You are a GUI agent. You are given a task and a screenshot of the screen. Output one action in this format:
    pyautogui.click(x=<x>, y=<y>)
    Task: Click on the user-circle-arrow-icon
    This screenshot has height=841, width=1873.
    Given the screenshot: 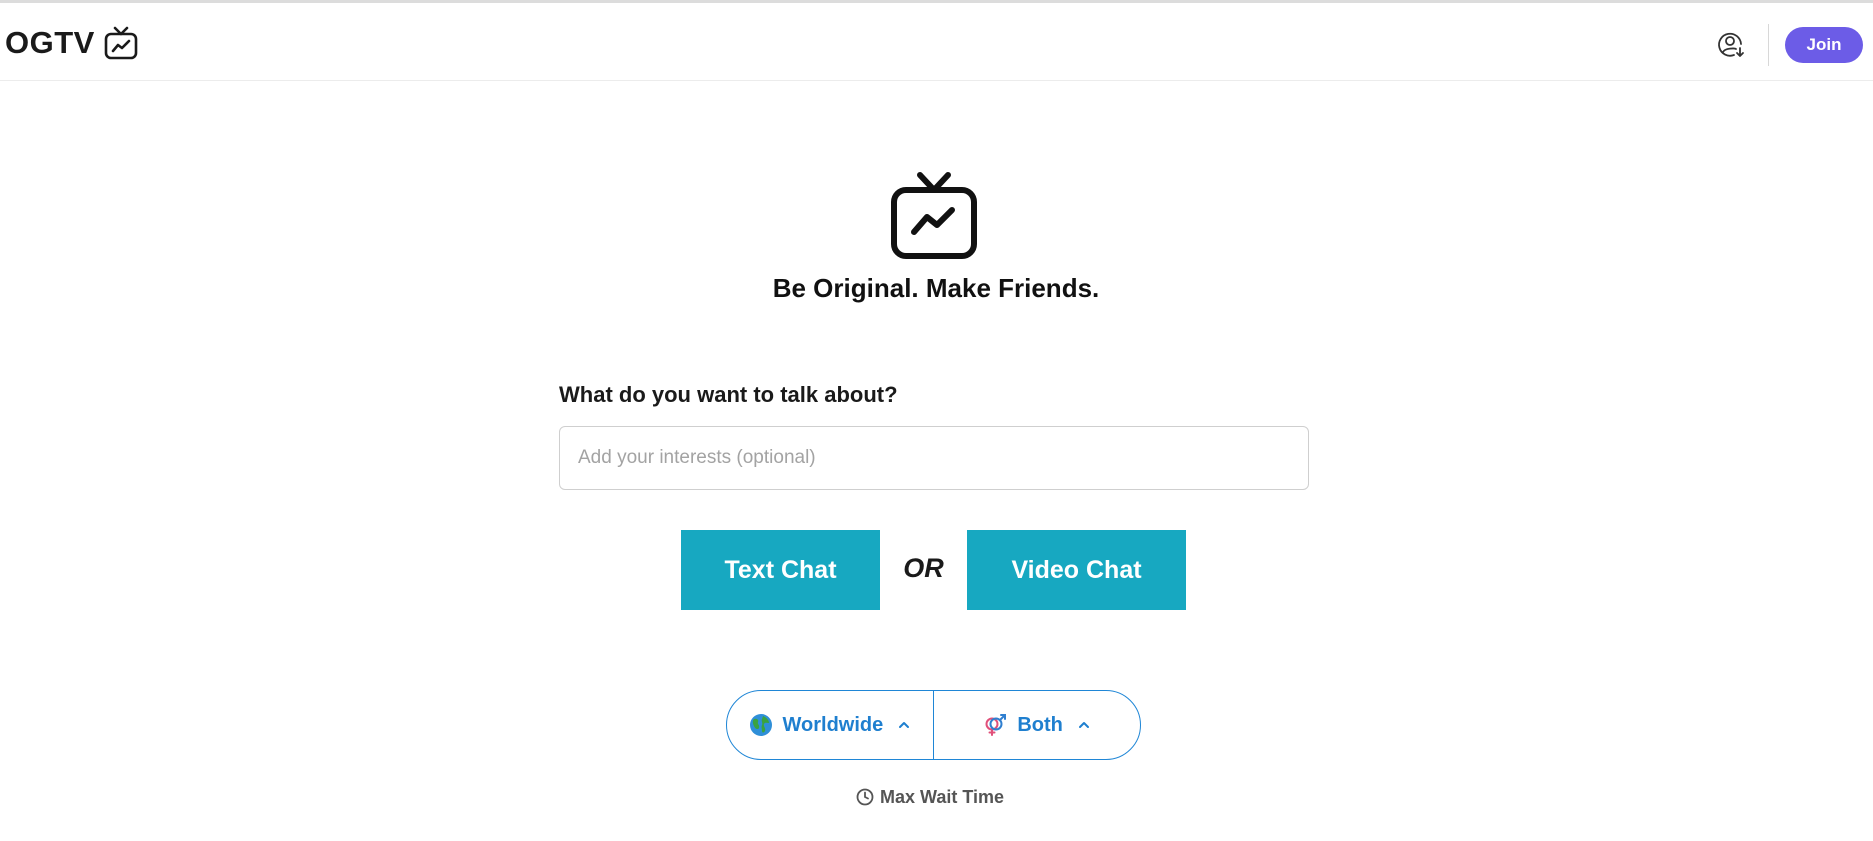 What is the action you would take?
    pyautogui.click(x=1731, y=44)
    